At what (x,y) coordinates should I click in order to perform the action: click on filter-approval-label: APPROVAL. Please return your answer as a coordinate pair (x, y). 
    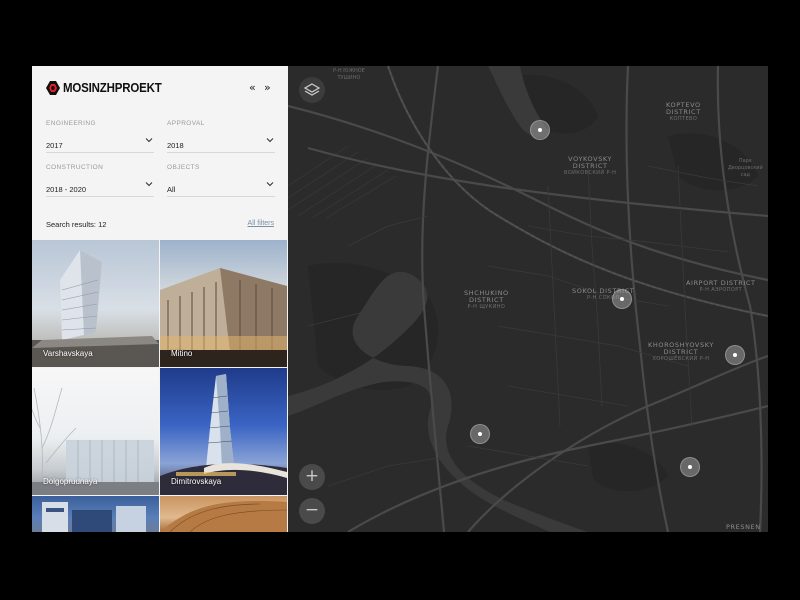
    Looking at the image, I should click on (186, 123).